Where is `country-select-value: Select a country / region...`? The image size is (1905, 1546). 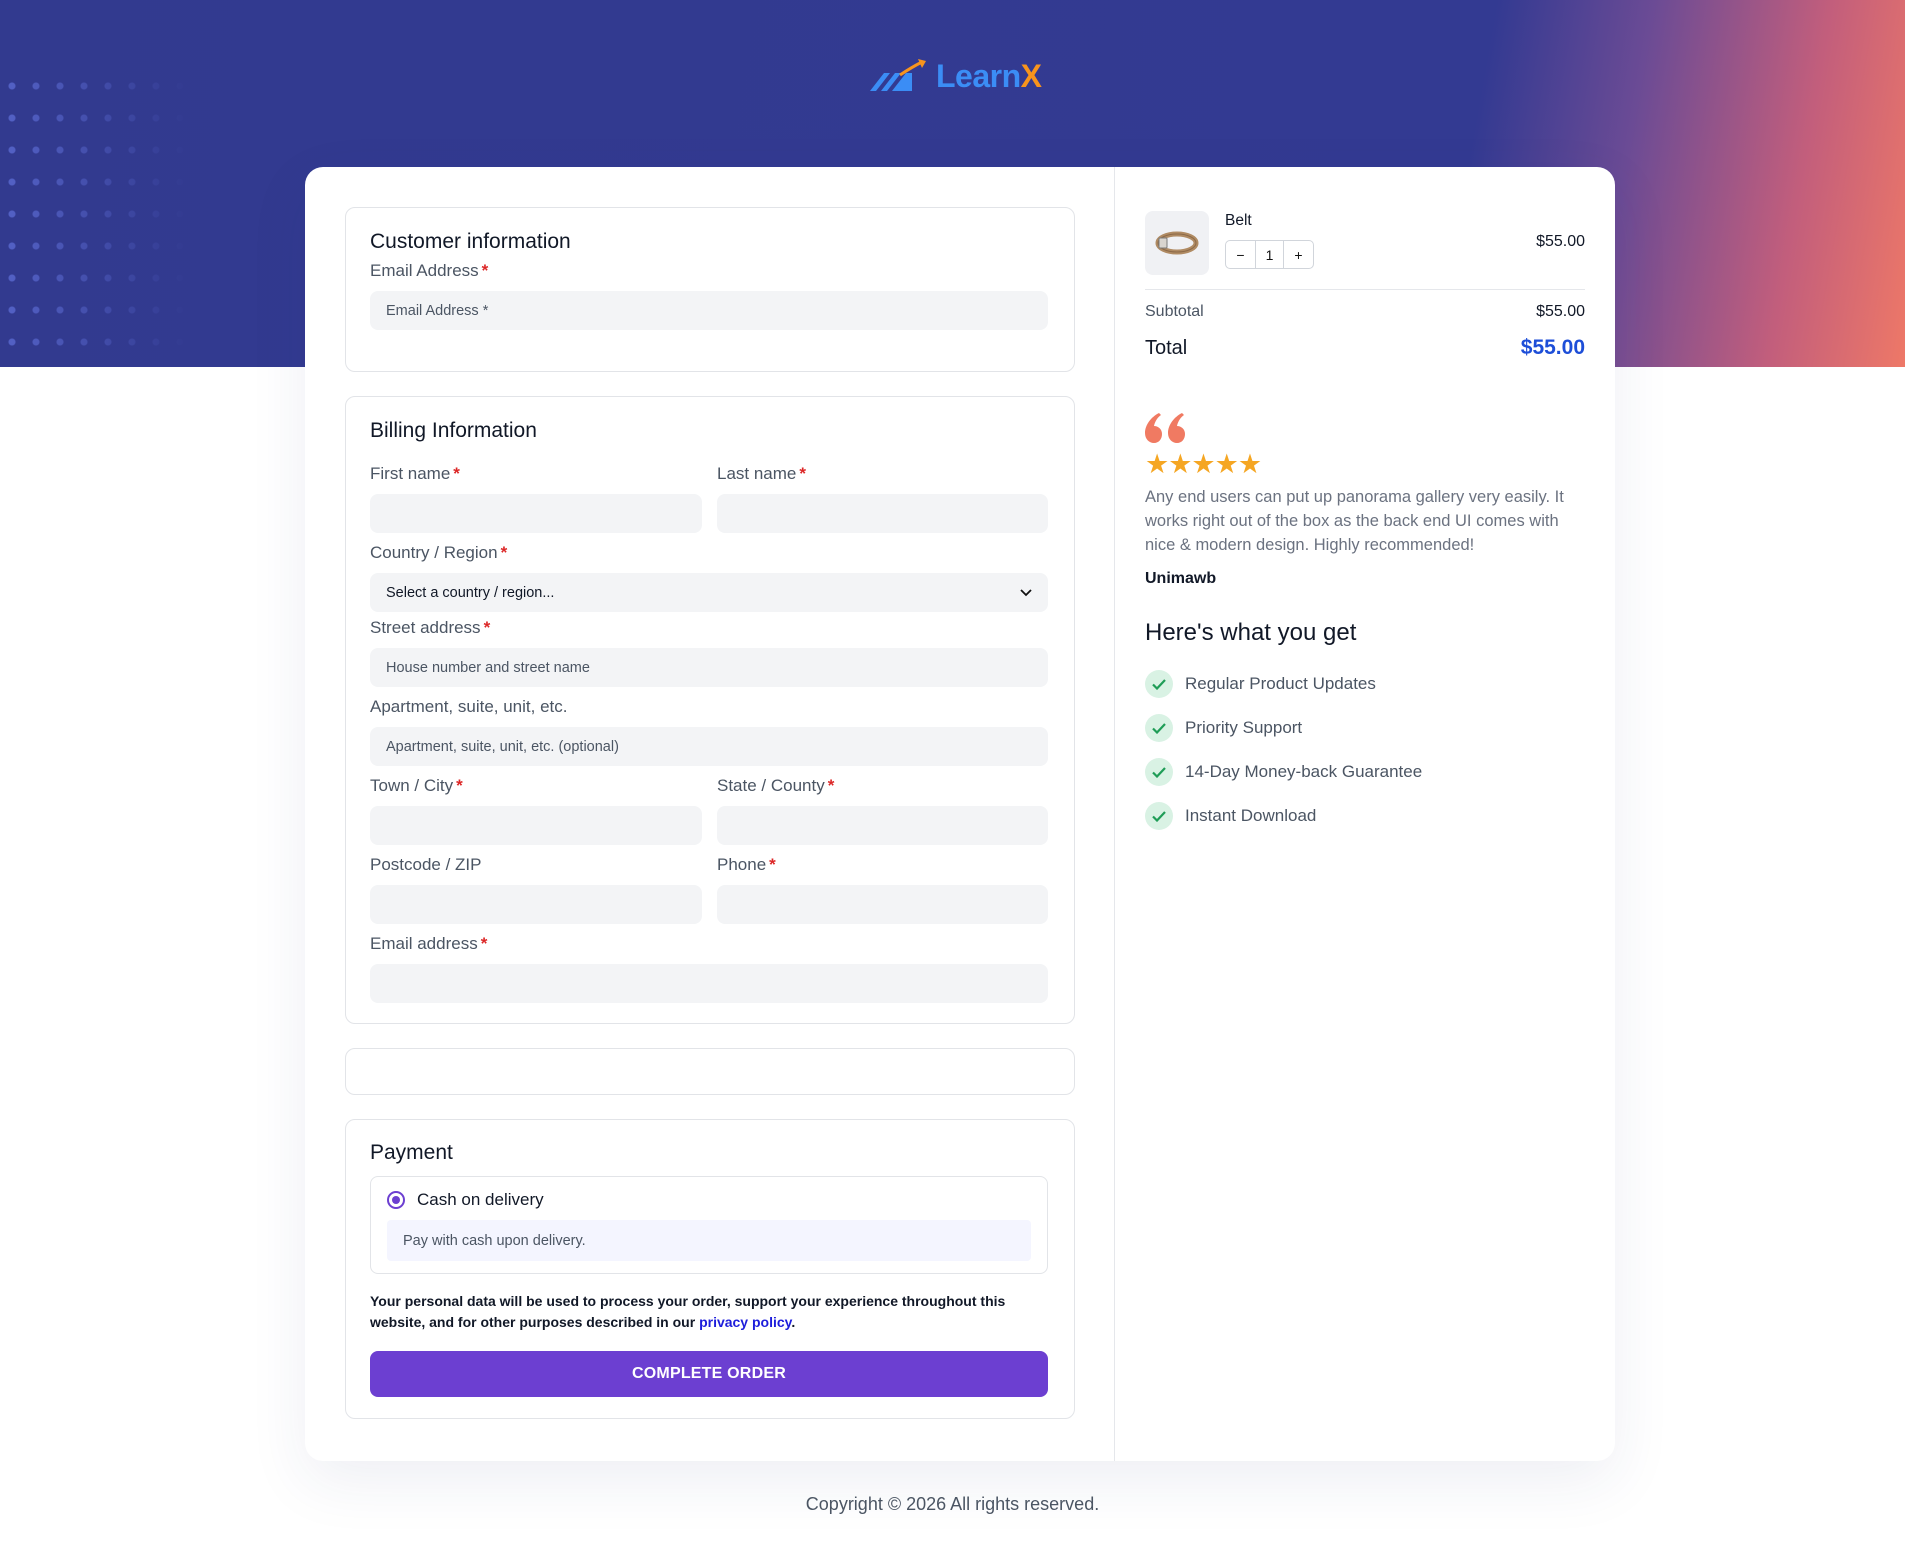 country-select-value: Select a country / region... is located at coordinates (470, 592).